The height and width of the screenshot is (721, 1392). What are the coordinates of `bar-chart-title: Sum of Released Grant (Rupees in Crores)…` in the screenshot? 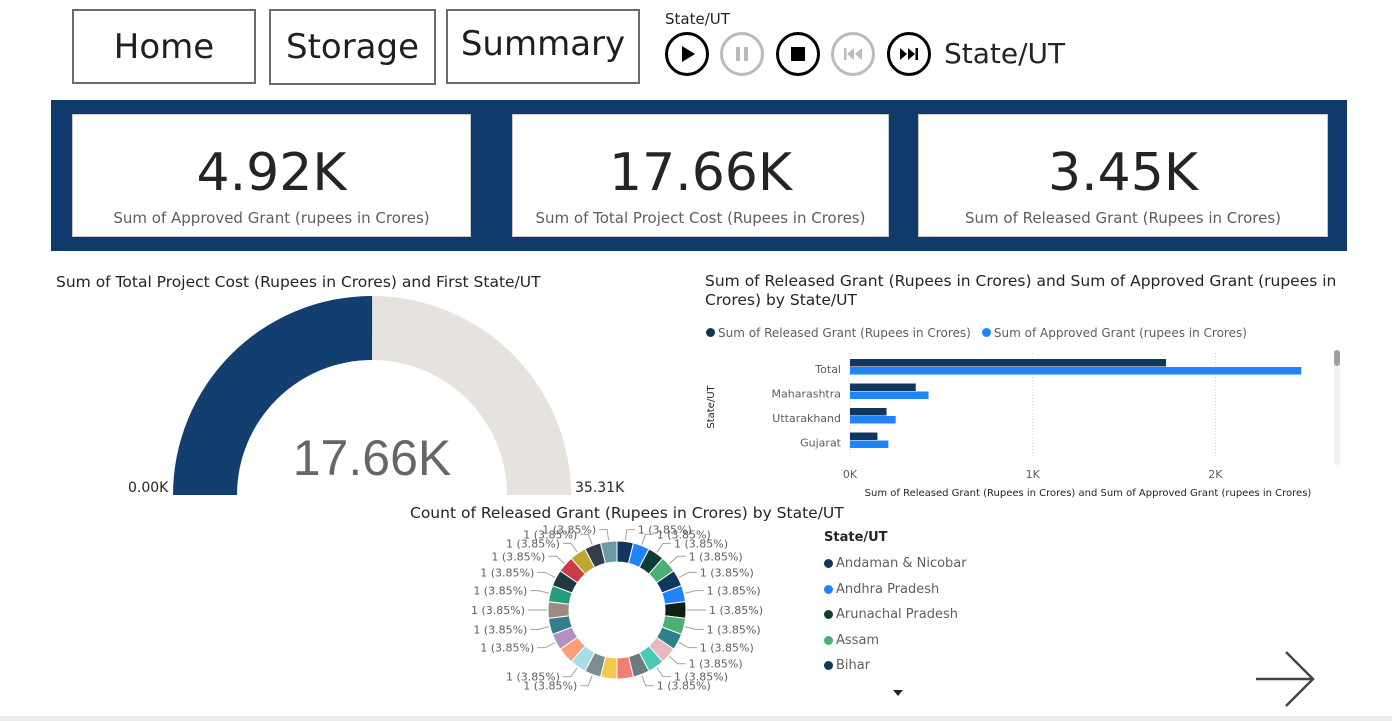 It's located at (1020, 291).